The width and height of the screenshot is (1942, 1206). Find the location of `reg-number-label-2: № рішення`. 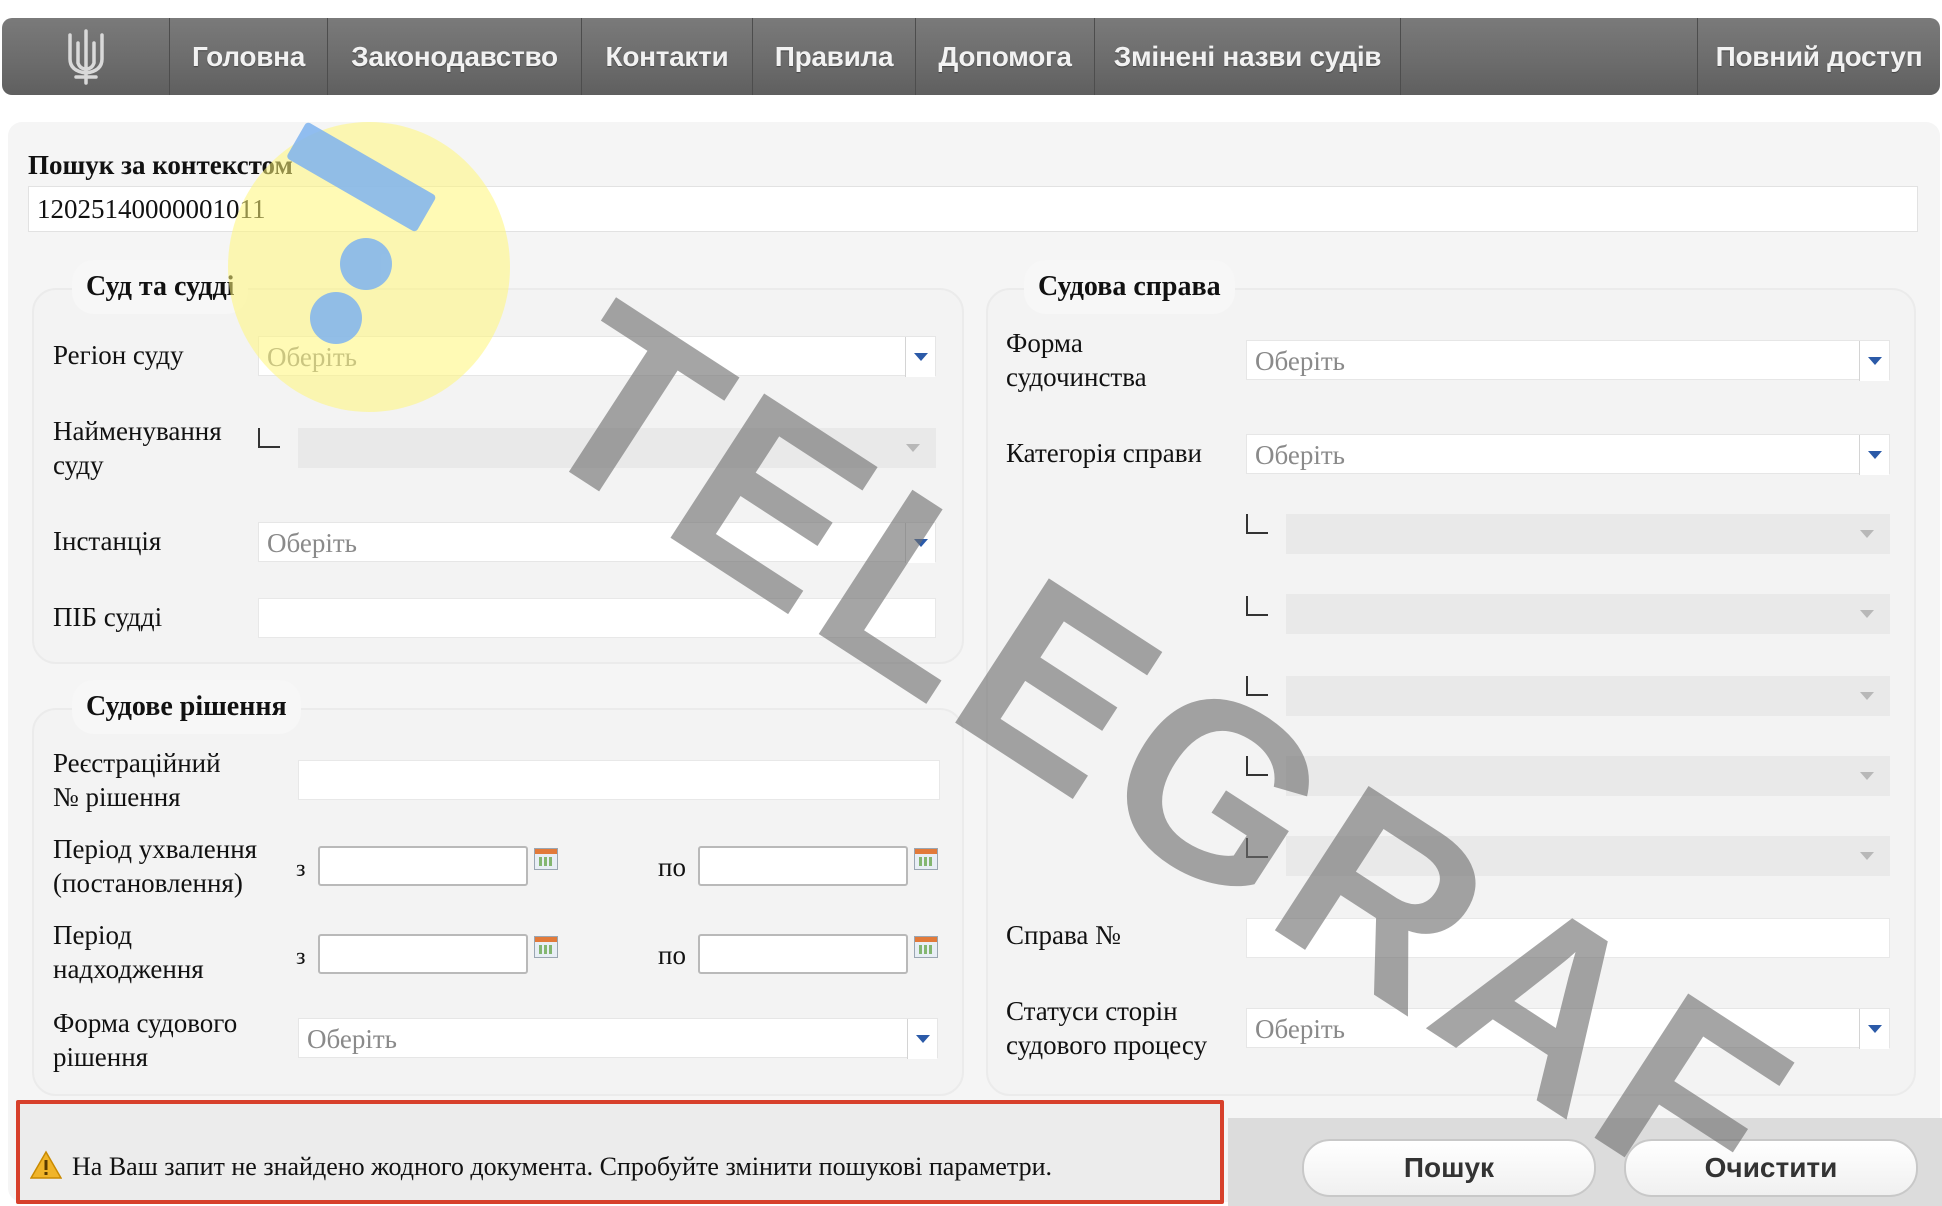

reg-number-label-2: № рішення is located at coordinates (117, 797).